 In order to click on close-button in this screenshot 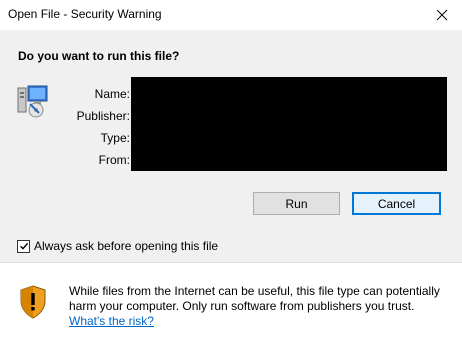, I will do `click(442, 15)`.